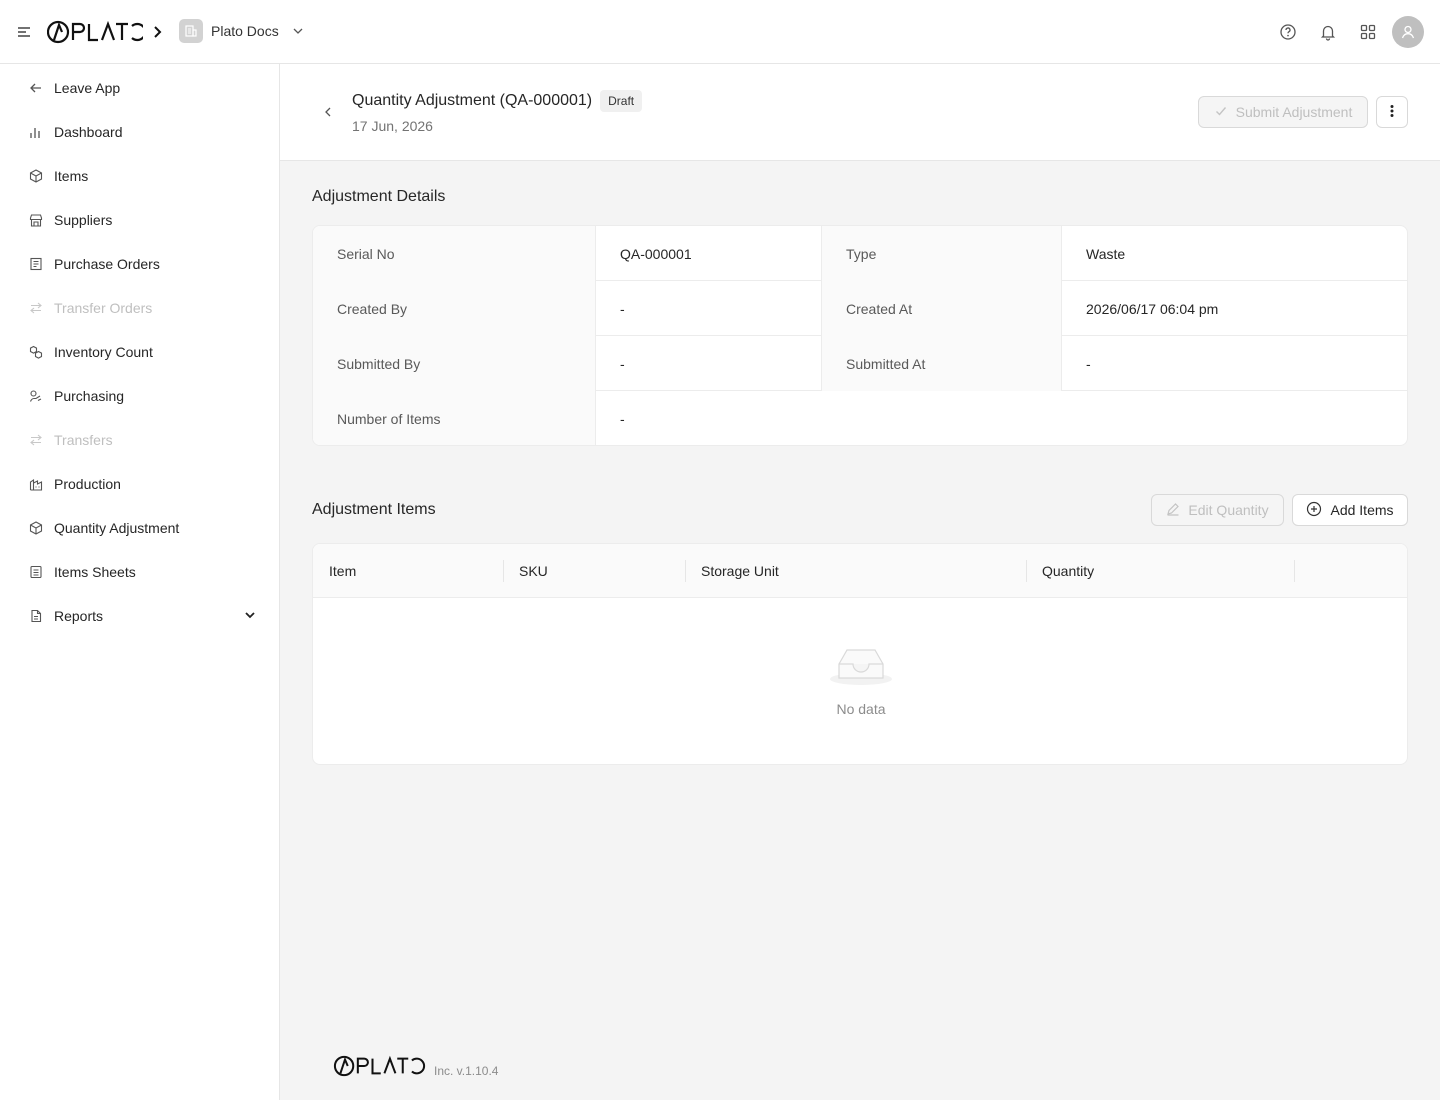  What do you see at coordinates (328, 112) in the screenshot?
I see `back-chevron-icon` at bounding box center [328, 112].